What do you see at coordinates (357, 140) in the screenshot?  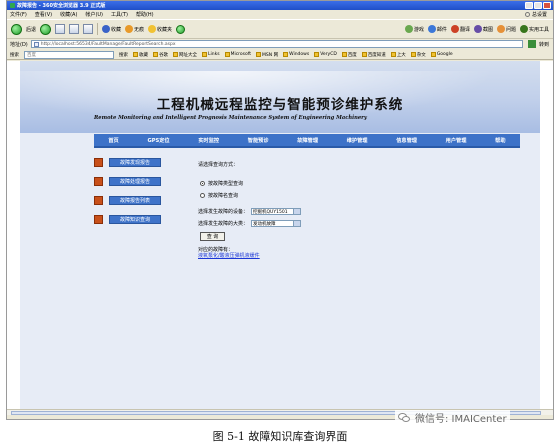 I see `nav-maintenance: 维护管理` at bounding box center [357, 140].